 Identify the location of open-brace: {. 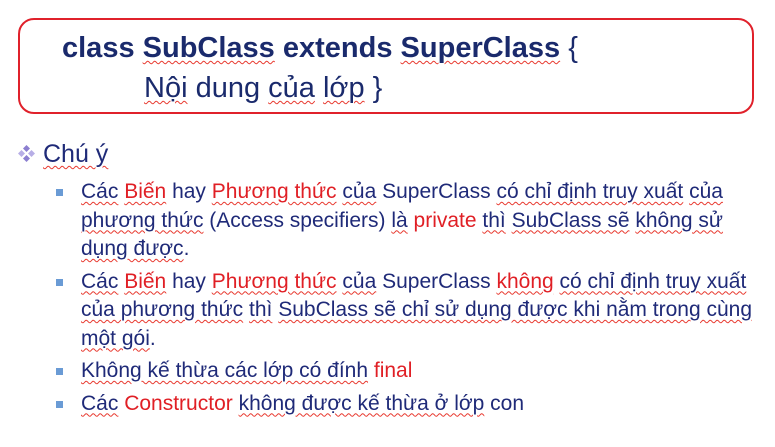
(573, 48).